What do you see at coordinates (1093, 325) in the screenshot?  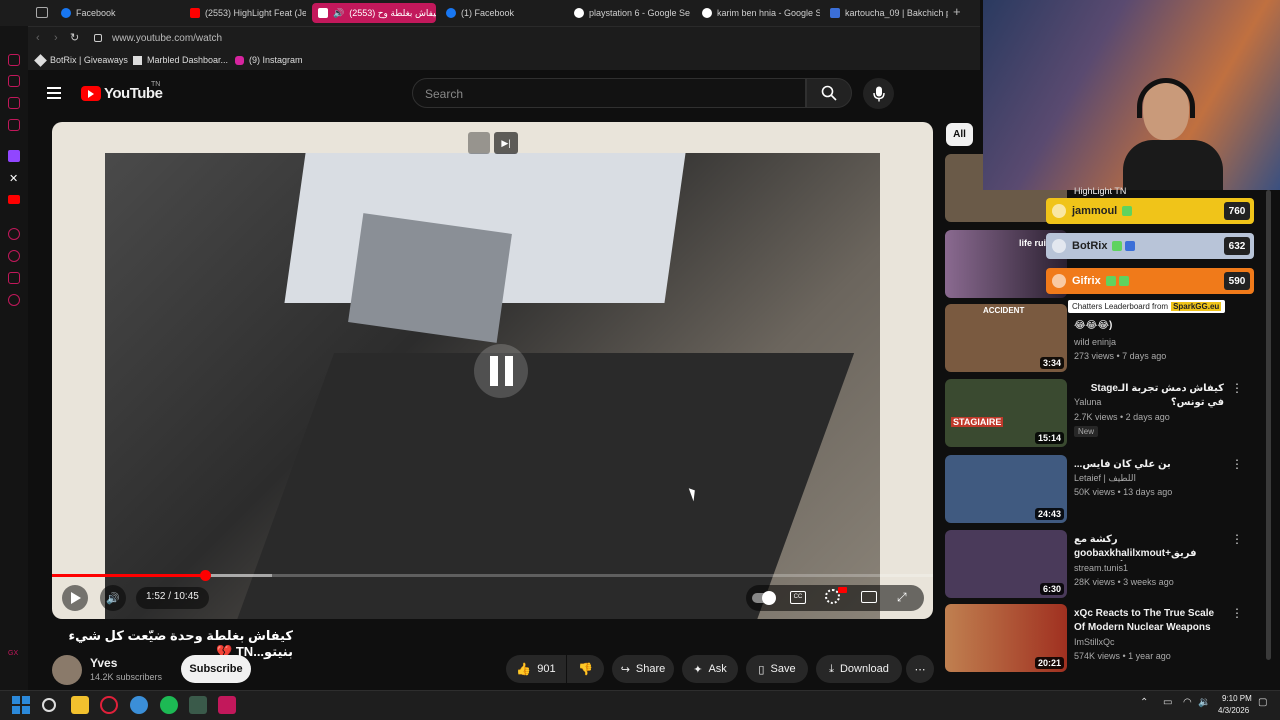 I see `video-title: 😂😂😂)` at bounding box center [1093, 325].